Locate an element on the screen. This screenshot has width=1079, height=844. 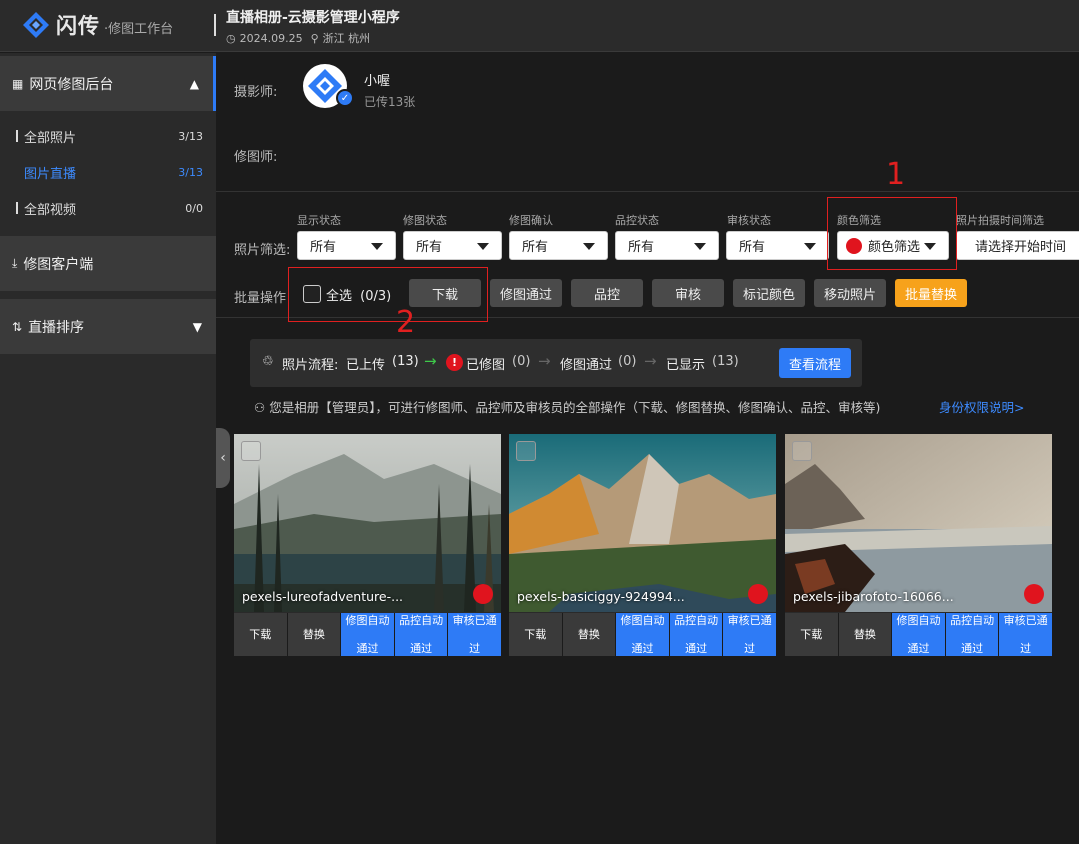
select-value: 请选择开始时间 is located at coordinates (1021, 247).